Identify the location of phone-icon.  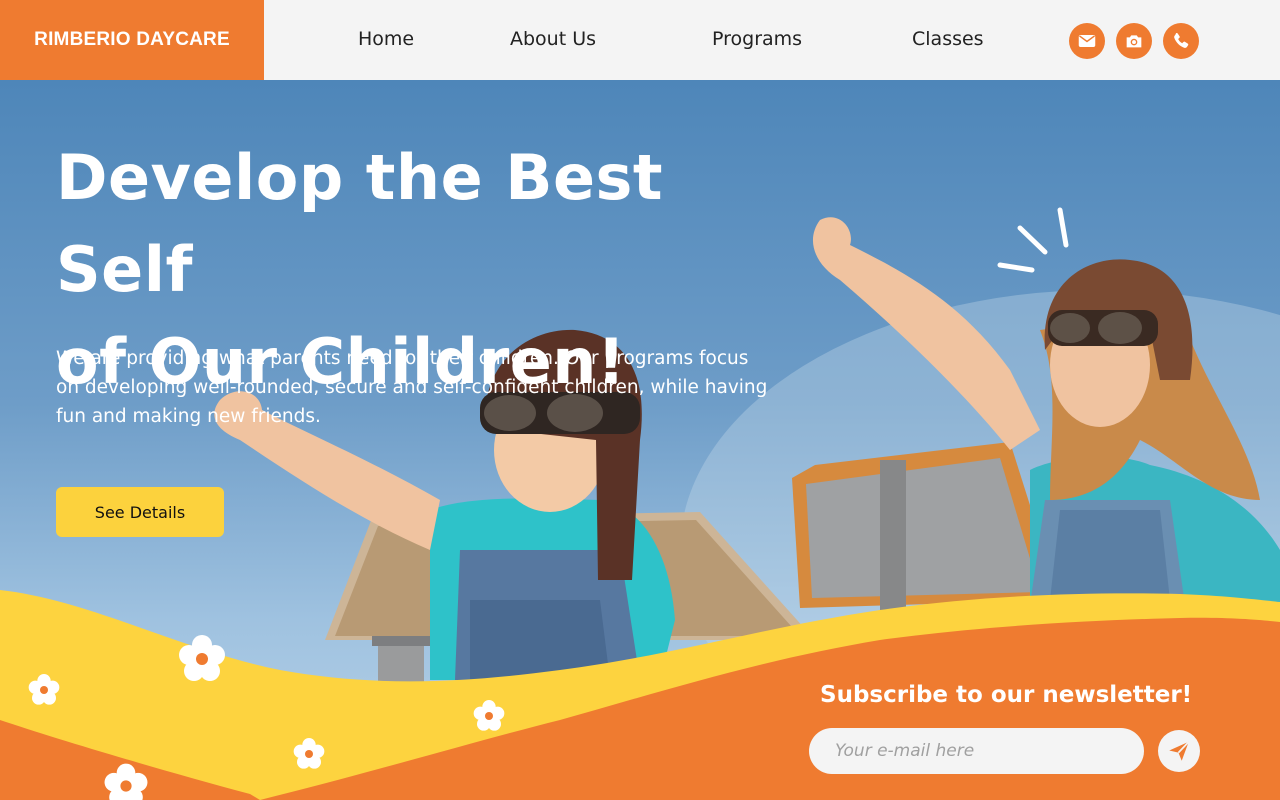
(1181, 40).